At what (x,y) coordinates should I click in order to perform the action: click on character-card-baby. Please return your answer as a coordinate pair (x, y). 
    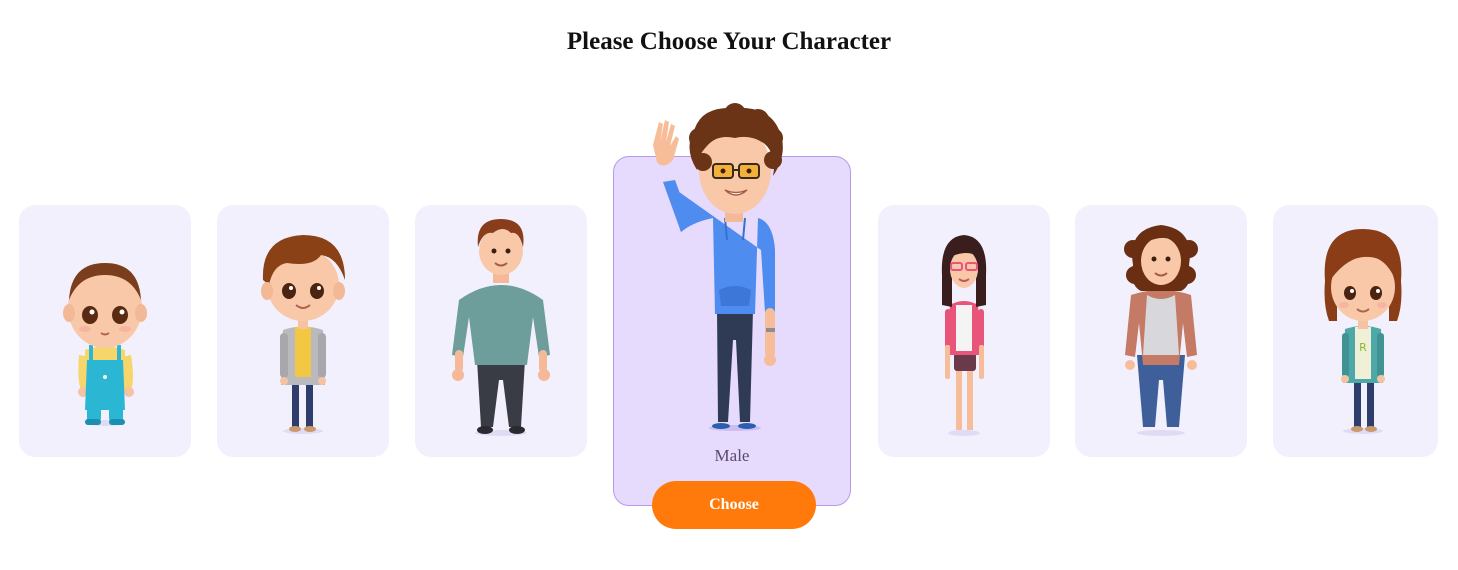
    Looking at the image, I should click on (105, 331).